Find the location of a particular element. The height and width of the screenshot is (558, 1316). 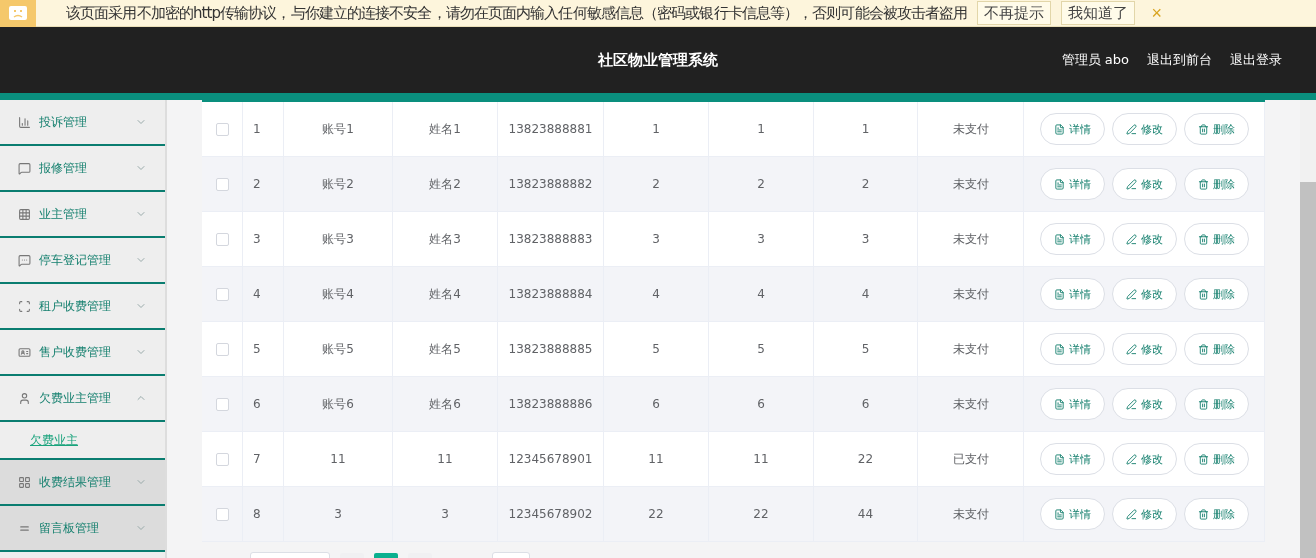

sidebar-item: 留言板管理 is located at coordinates (82, 529).